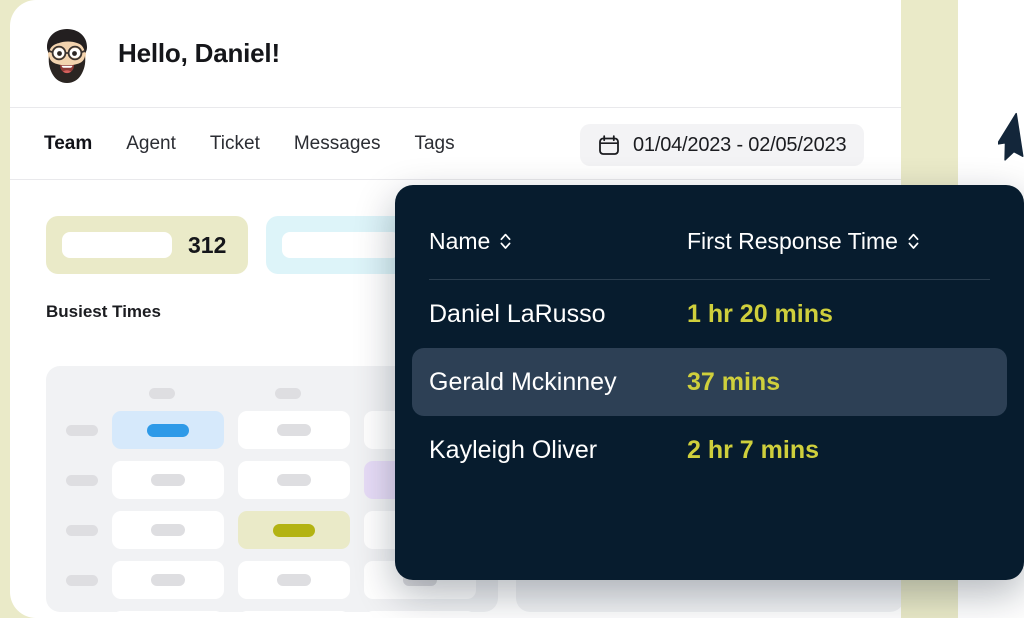 This screenshot has width=1024, height=618. I want to click on row-first-response-time: 1 hr 20 mins, so click(760, 313).